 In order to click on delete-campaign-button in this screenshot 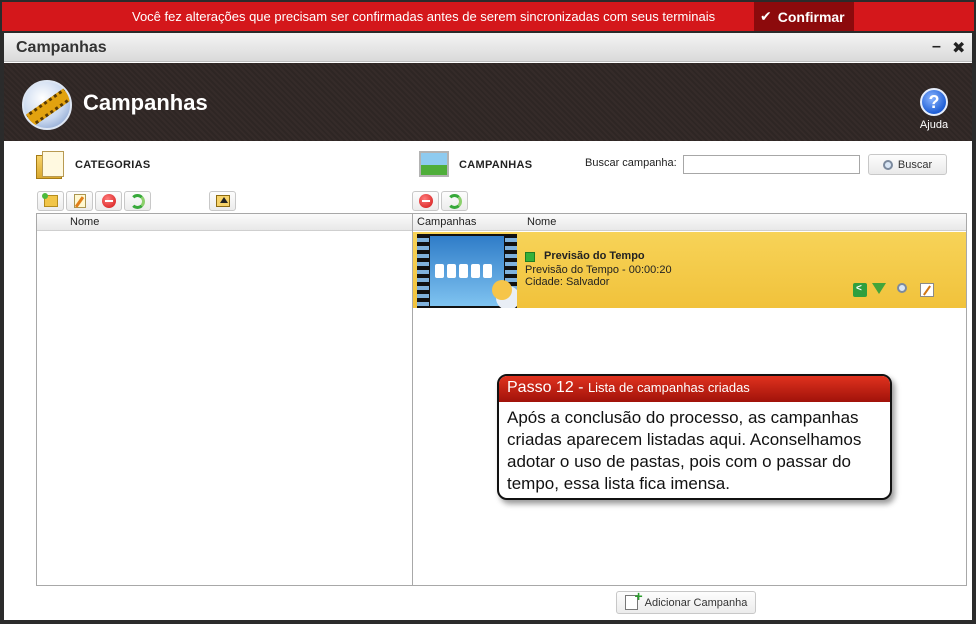, I will do `click(425, 201)`.